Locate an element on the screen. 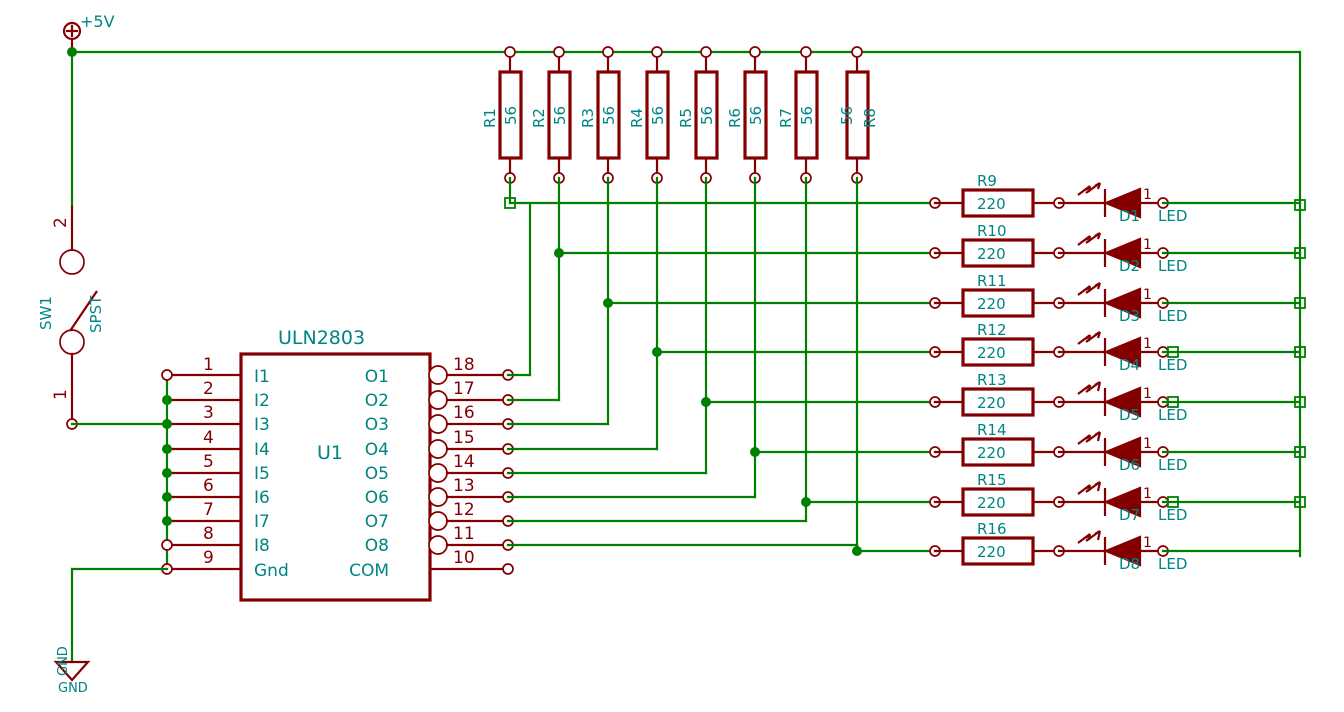 Image resolution: width=1344 pixels, height=712 pixels. gnd-label: GND is located at coordinates (73, 688).